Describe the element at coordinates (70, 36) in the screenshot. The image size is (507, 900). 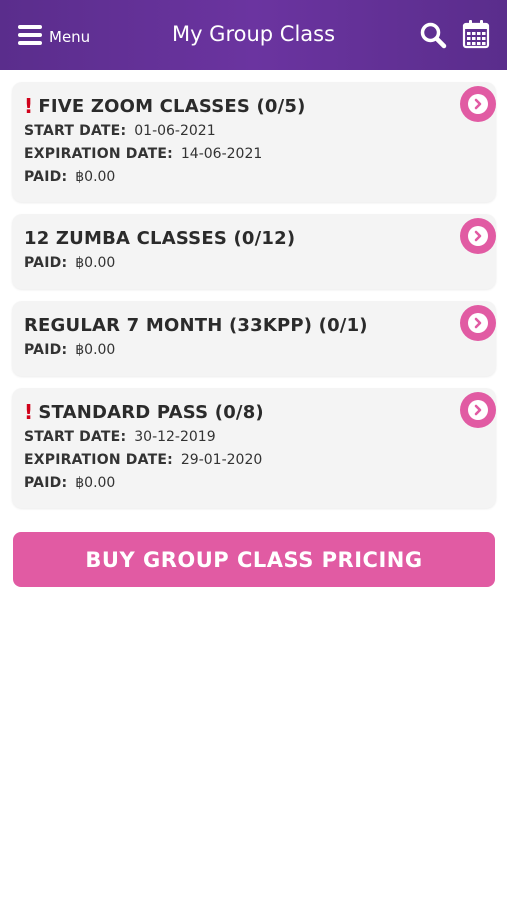
I see `menu-label: Menu` at that location.